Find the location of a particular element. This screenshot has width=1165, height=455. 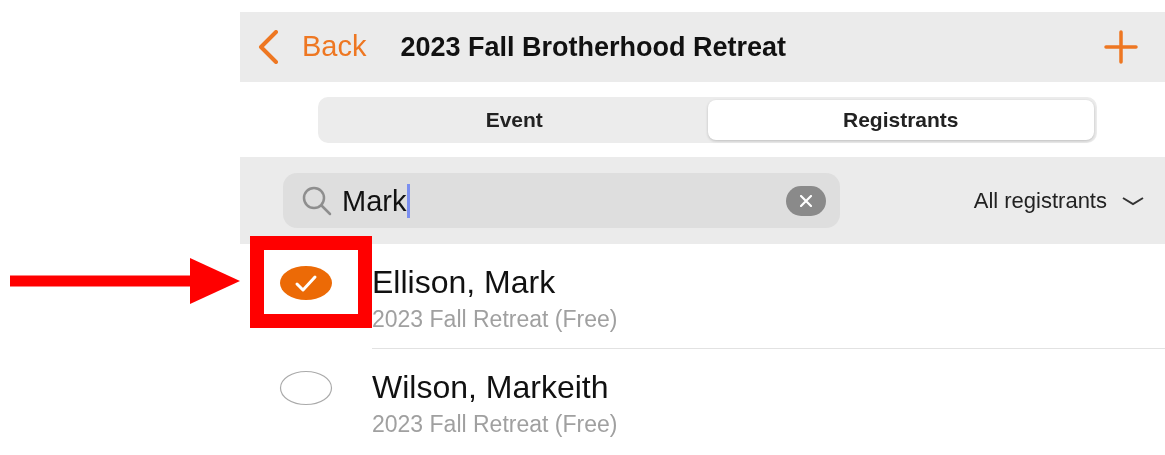

search-text: Mark is located at coordinates (376, 200).